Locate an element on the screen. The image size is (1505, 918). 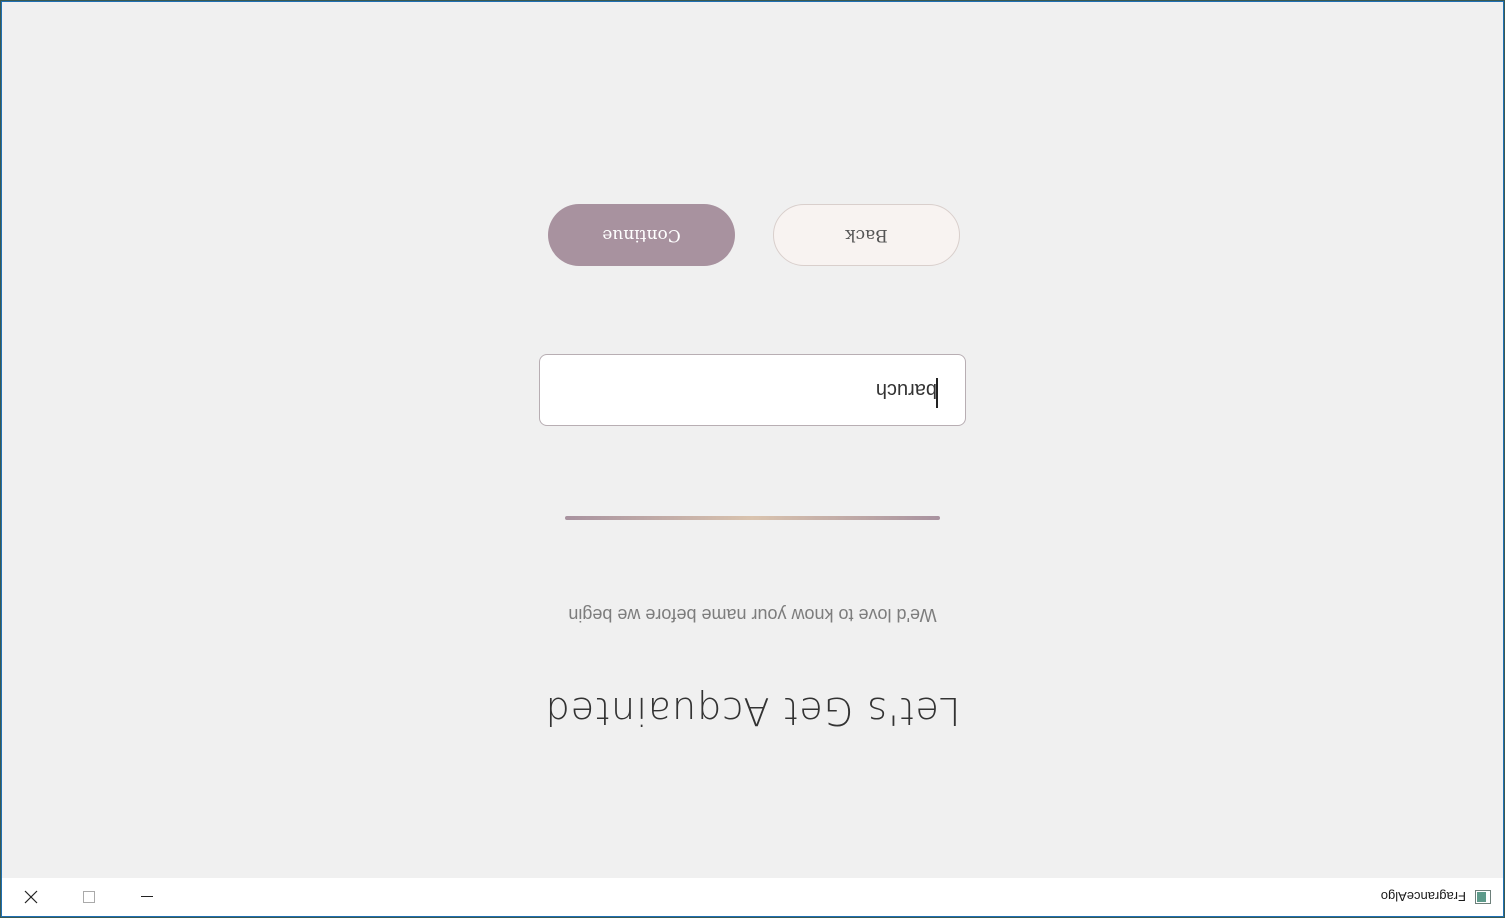
back-button: Back is located at coordinates (866, 235).